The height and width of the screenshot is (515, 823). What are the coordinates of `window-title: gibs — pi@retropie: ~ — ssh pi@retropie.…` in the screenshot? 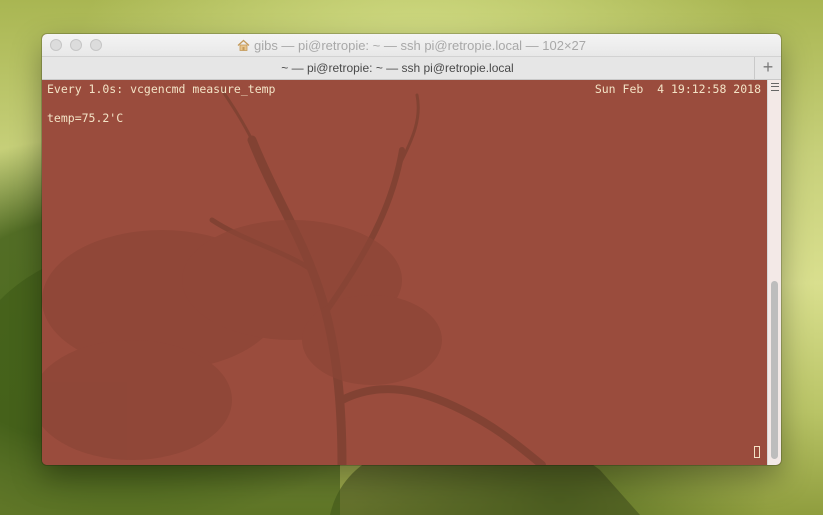 It's located at (411, 46).